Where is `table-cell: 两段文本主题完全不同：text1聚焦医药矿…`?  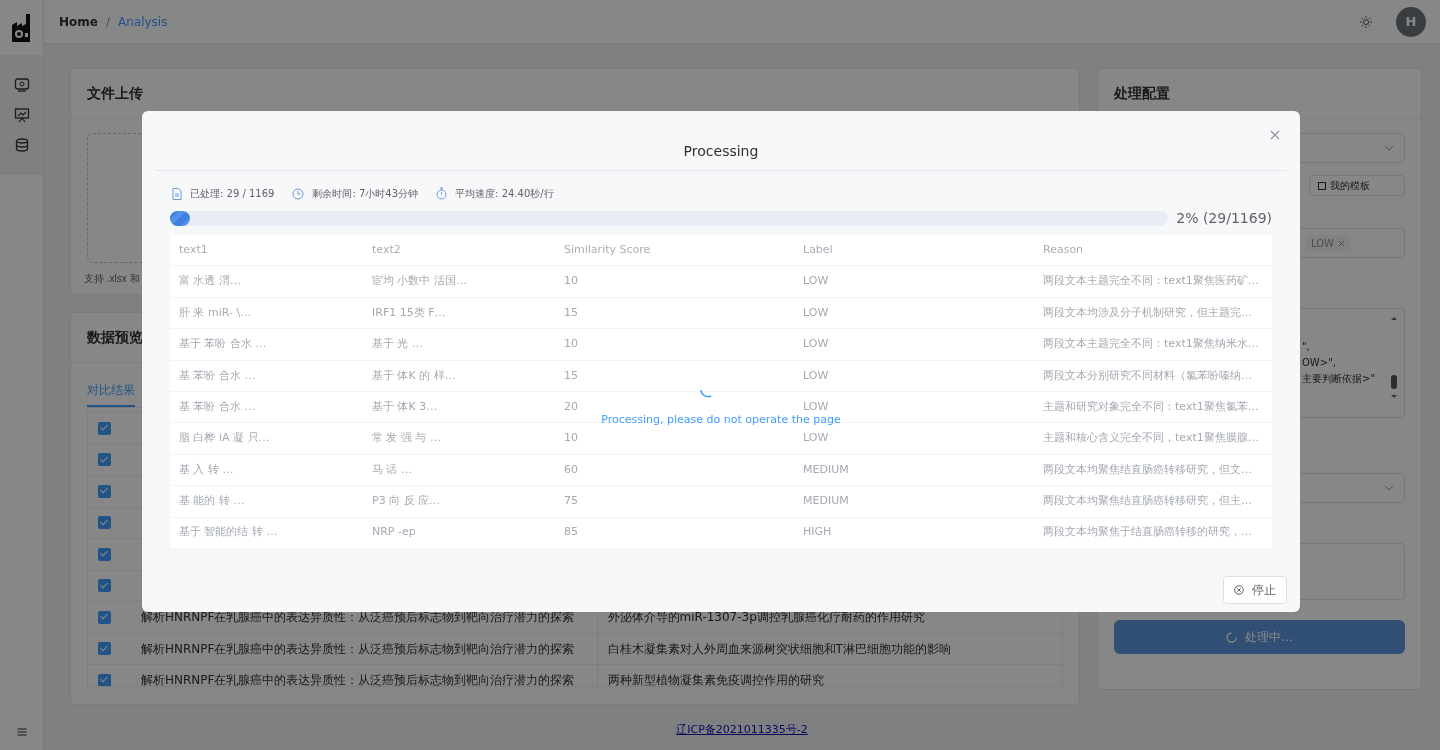
table-cell: 两段文本主题完全不同：text1聚焦医药矿… is located at coordinates (1151, 281).